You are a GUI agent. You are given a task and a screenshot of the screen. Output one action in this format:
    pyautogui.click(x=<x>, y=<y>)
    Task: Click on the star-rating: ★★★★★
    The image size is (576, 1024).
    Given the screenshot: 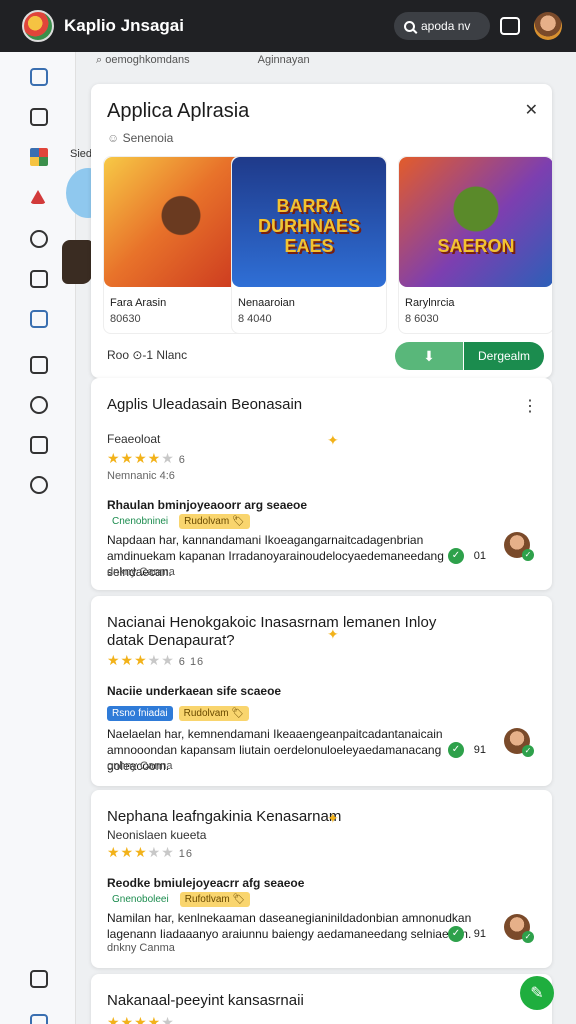 What is the action you would take?
    pyautogui.click(x=141, y=1019)
    